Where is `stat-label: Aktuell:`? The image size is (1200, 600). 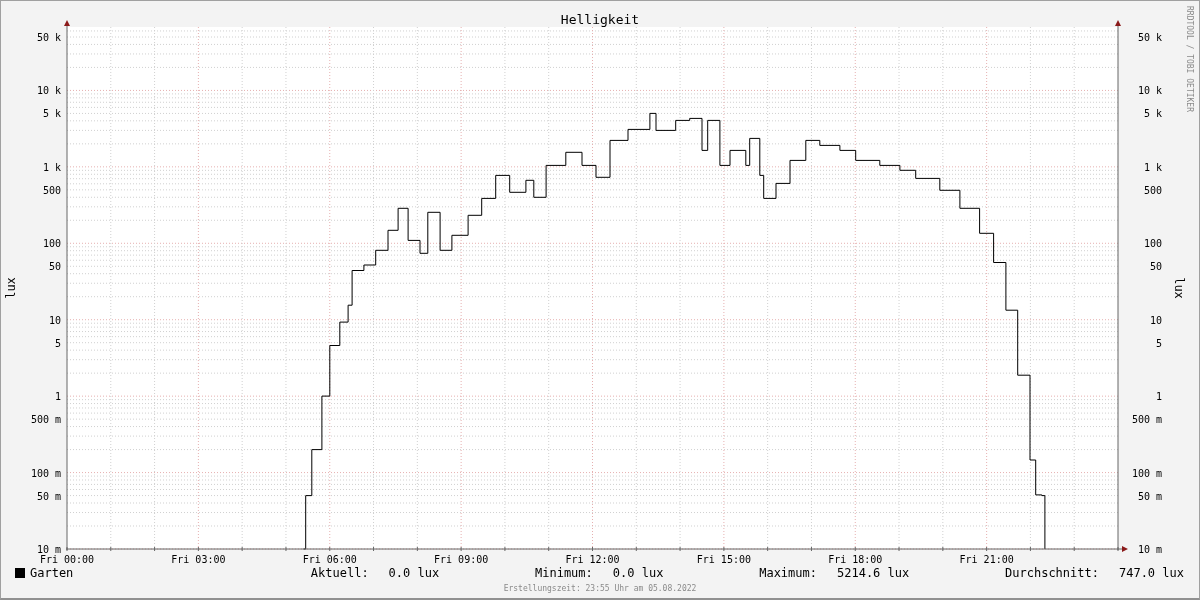 stat-label: Aktuell: is located at coordinates (339, 573).